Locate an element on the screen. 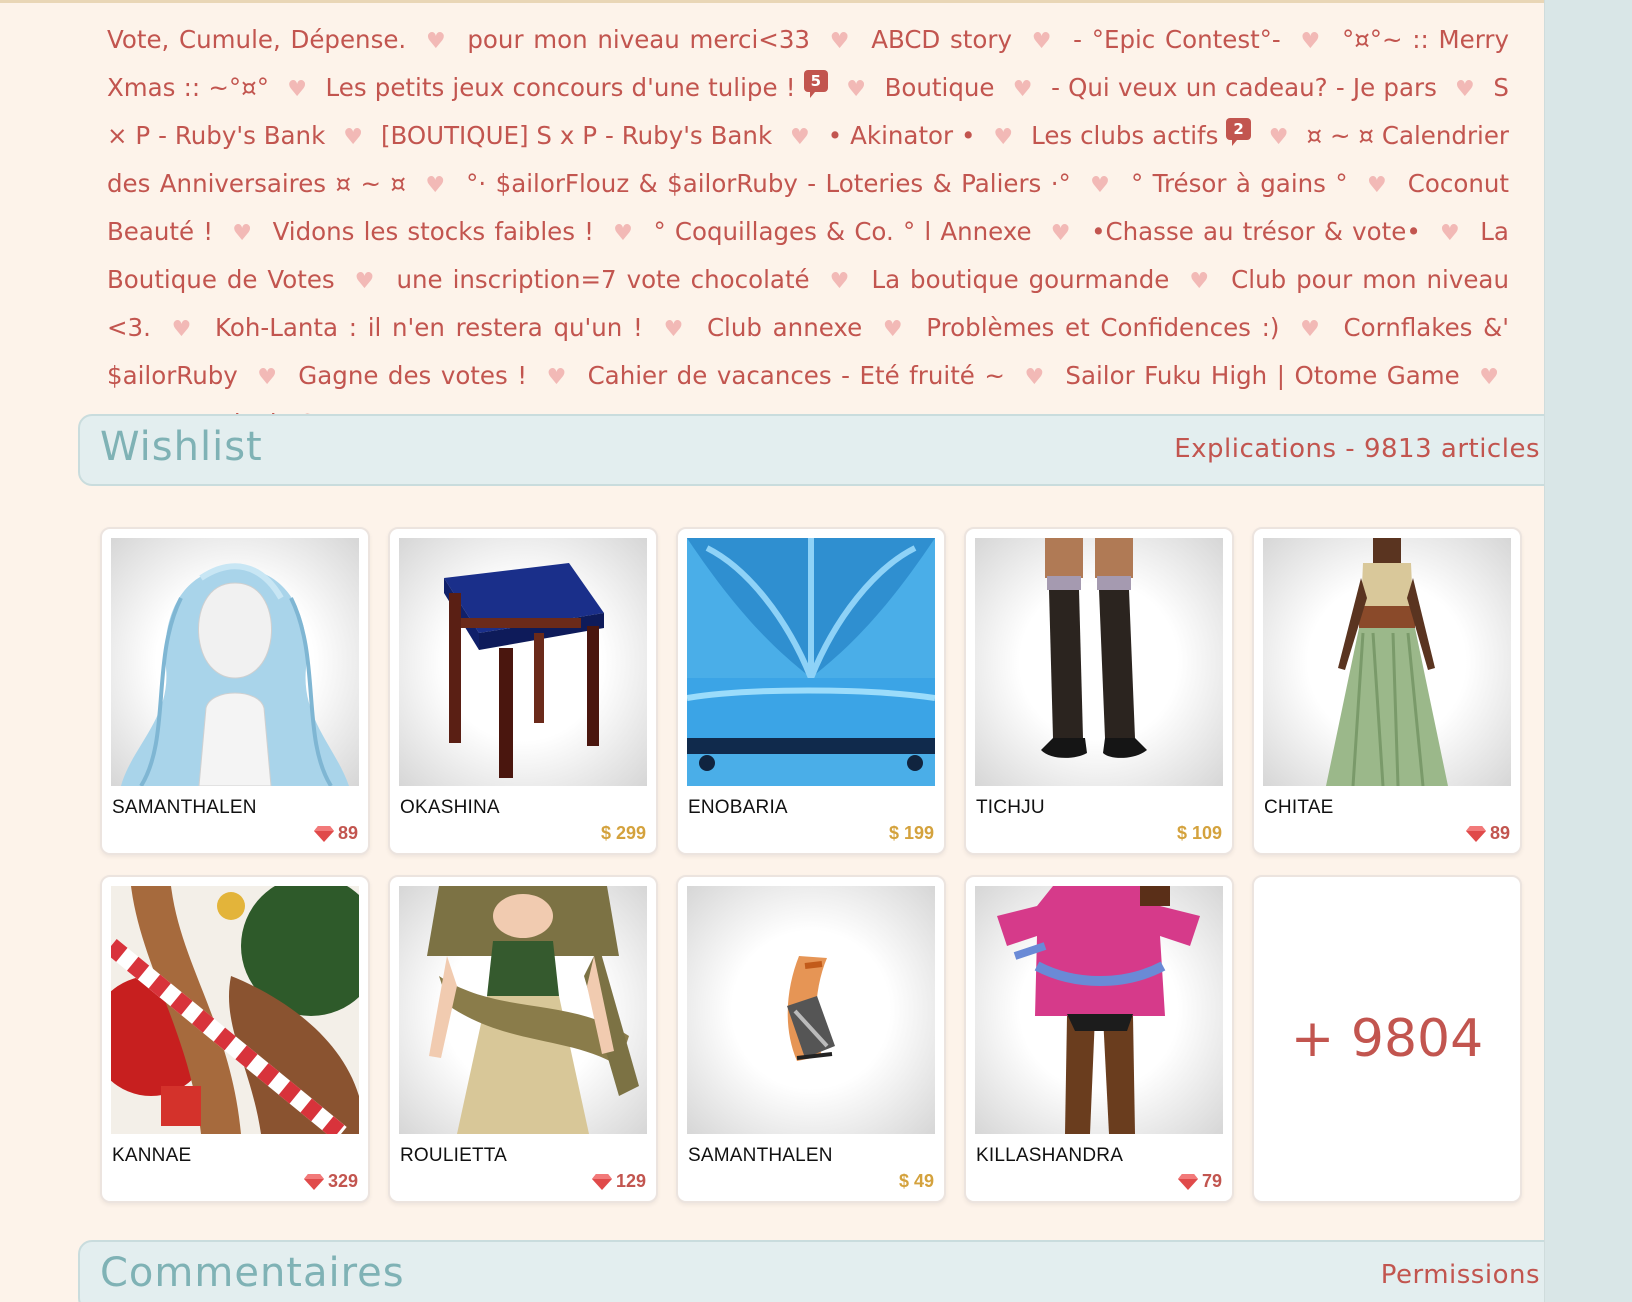 Image resolution: width=1632 pixels, height=1302 pixels. item-price: 329 is located at coordinates (330, 1183).